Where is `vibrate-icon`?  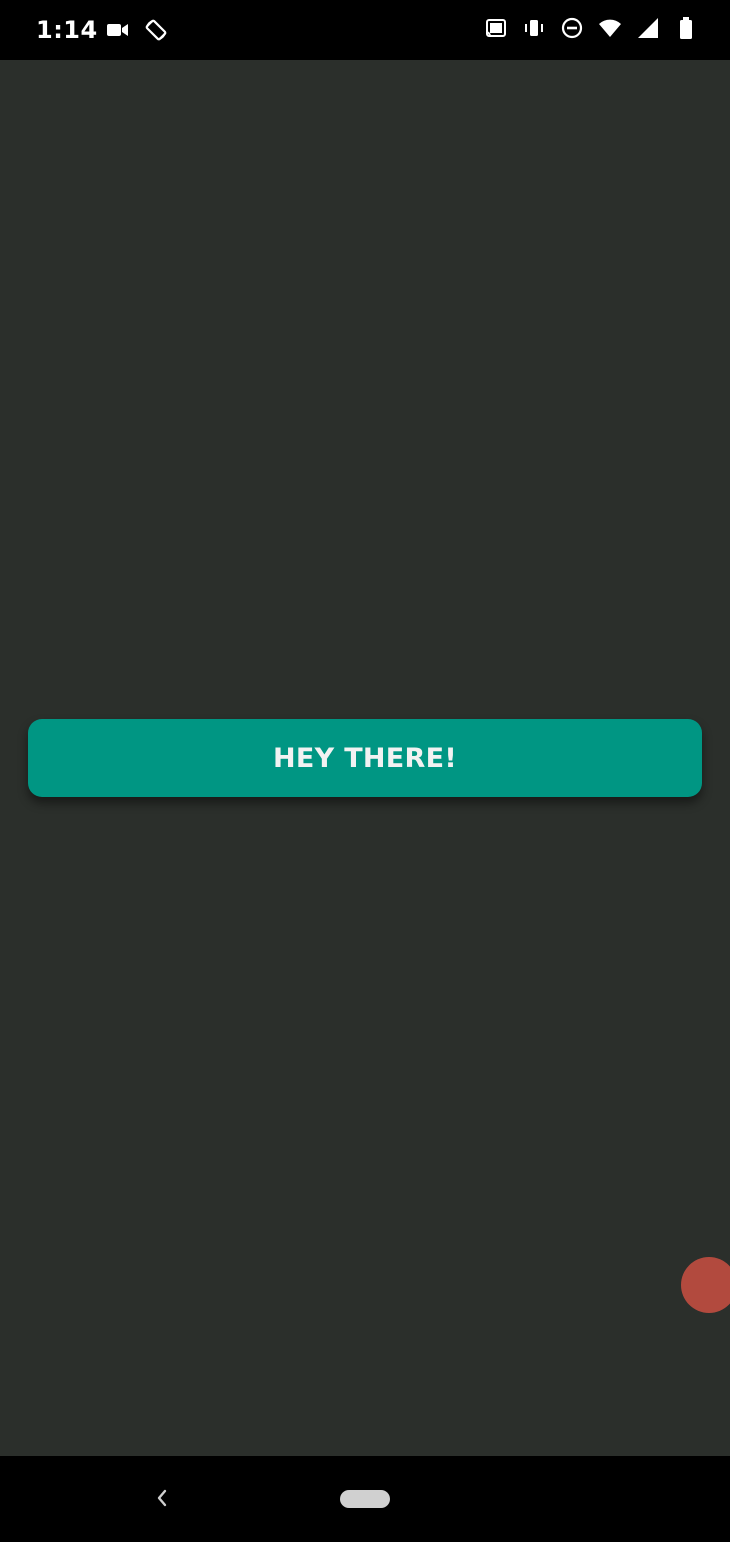 vibrate-icon is located at coordinates (534, 28).